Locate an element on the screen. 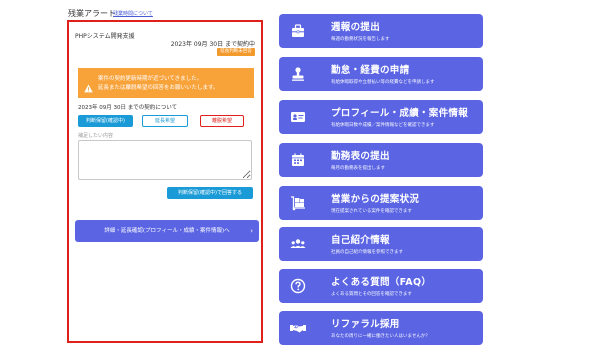 The height and width of the screenshot is (355, 600). menu-self-introduction: 自己紹介情報 社員の自己紹介情報を参照できます is located at coordinates (381, 244).